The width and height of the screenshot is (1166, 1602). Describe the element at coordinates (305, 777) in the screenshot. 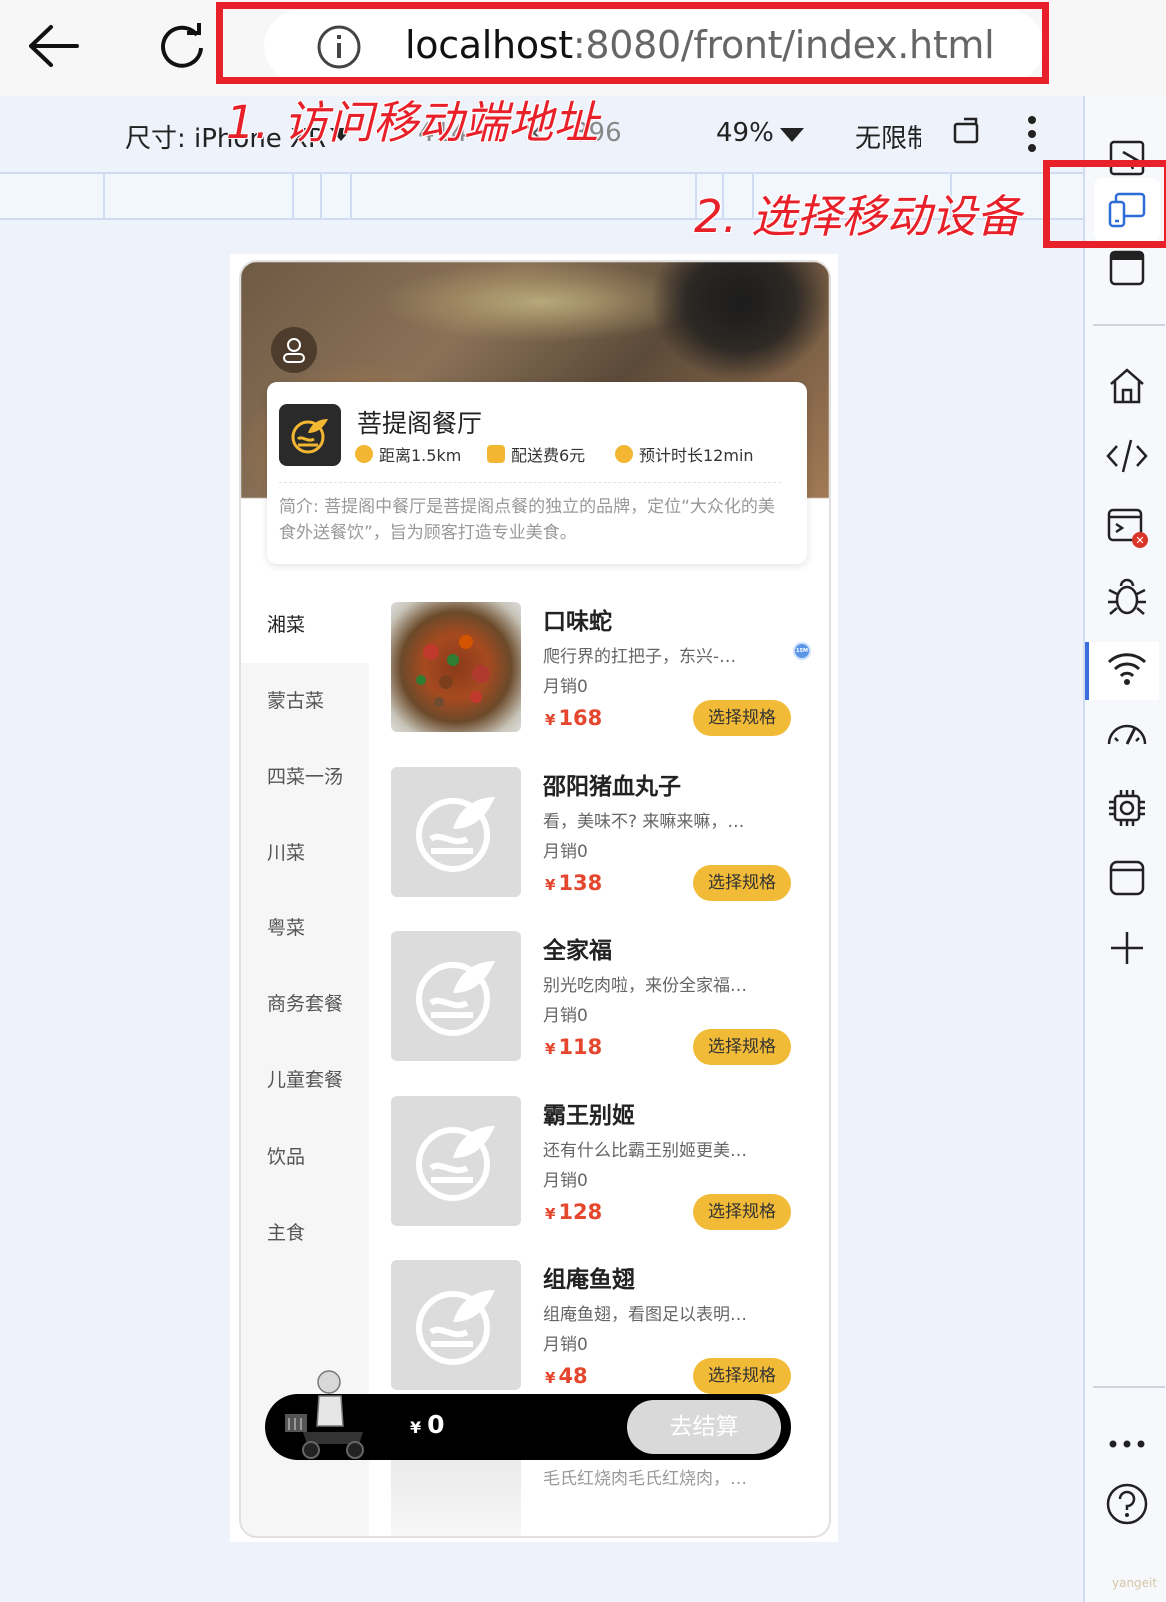

I see `category-item-four-dishes-one-soup: 四菜一汤` at that location.